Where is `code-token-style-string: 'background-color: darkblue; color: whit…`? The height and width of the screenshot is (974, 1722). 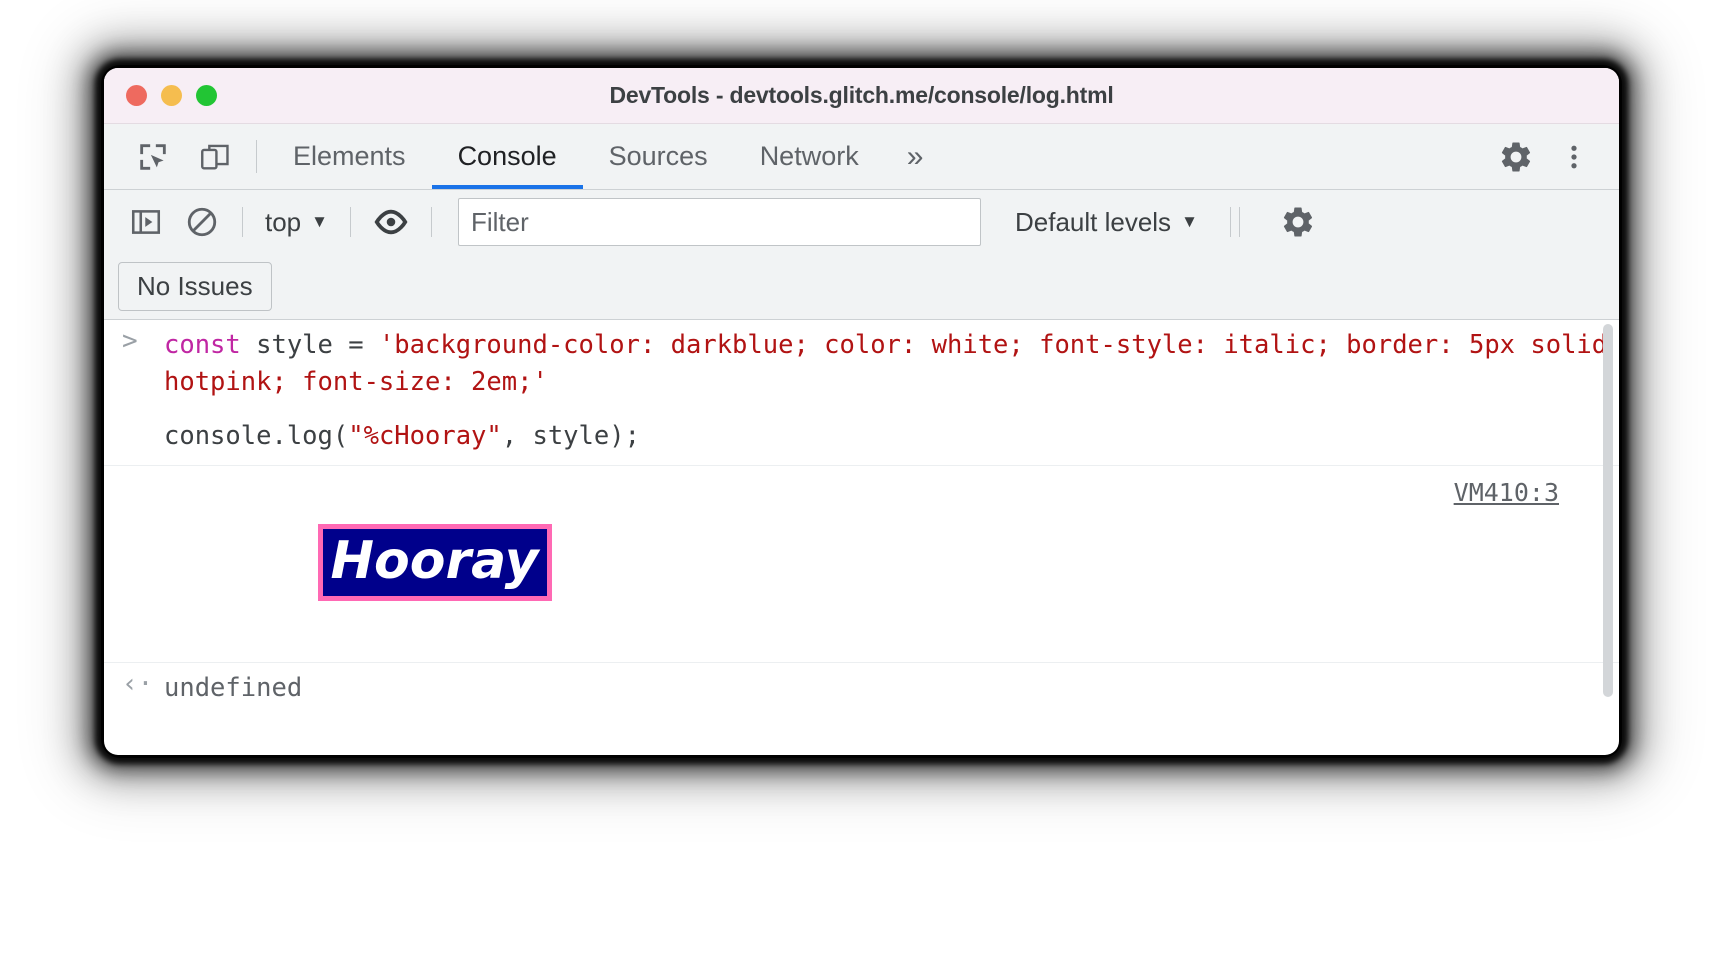
code-token-style-string: 'background-color: darkblue; color: whit… is located at coordinates (886, 363).